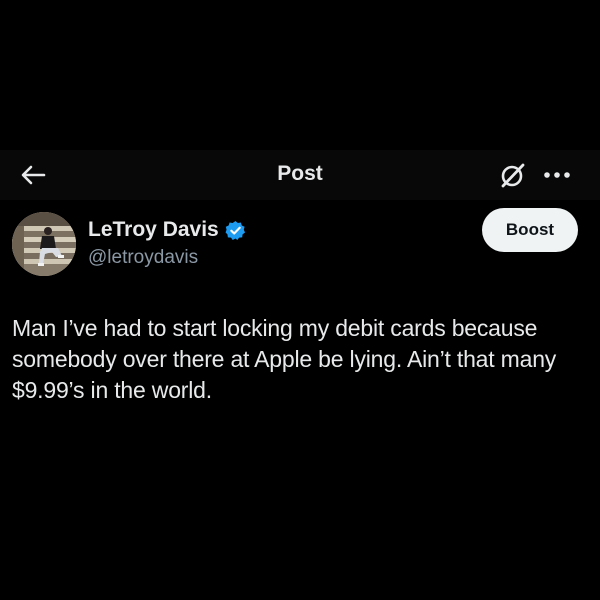 The image size is (600, 600). I want to click on author-handle: @letroydavis, so click(167, 258).